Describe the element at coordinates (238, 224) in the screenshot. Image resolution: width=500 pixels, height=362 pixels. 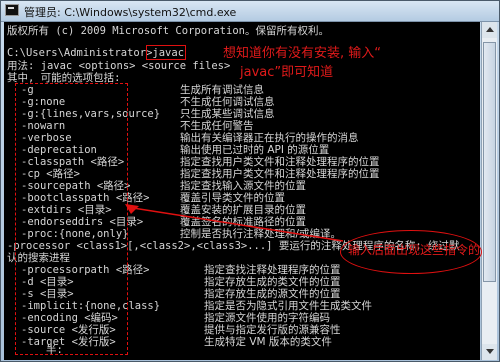
I see `arrow-shaft` at that location.